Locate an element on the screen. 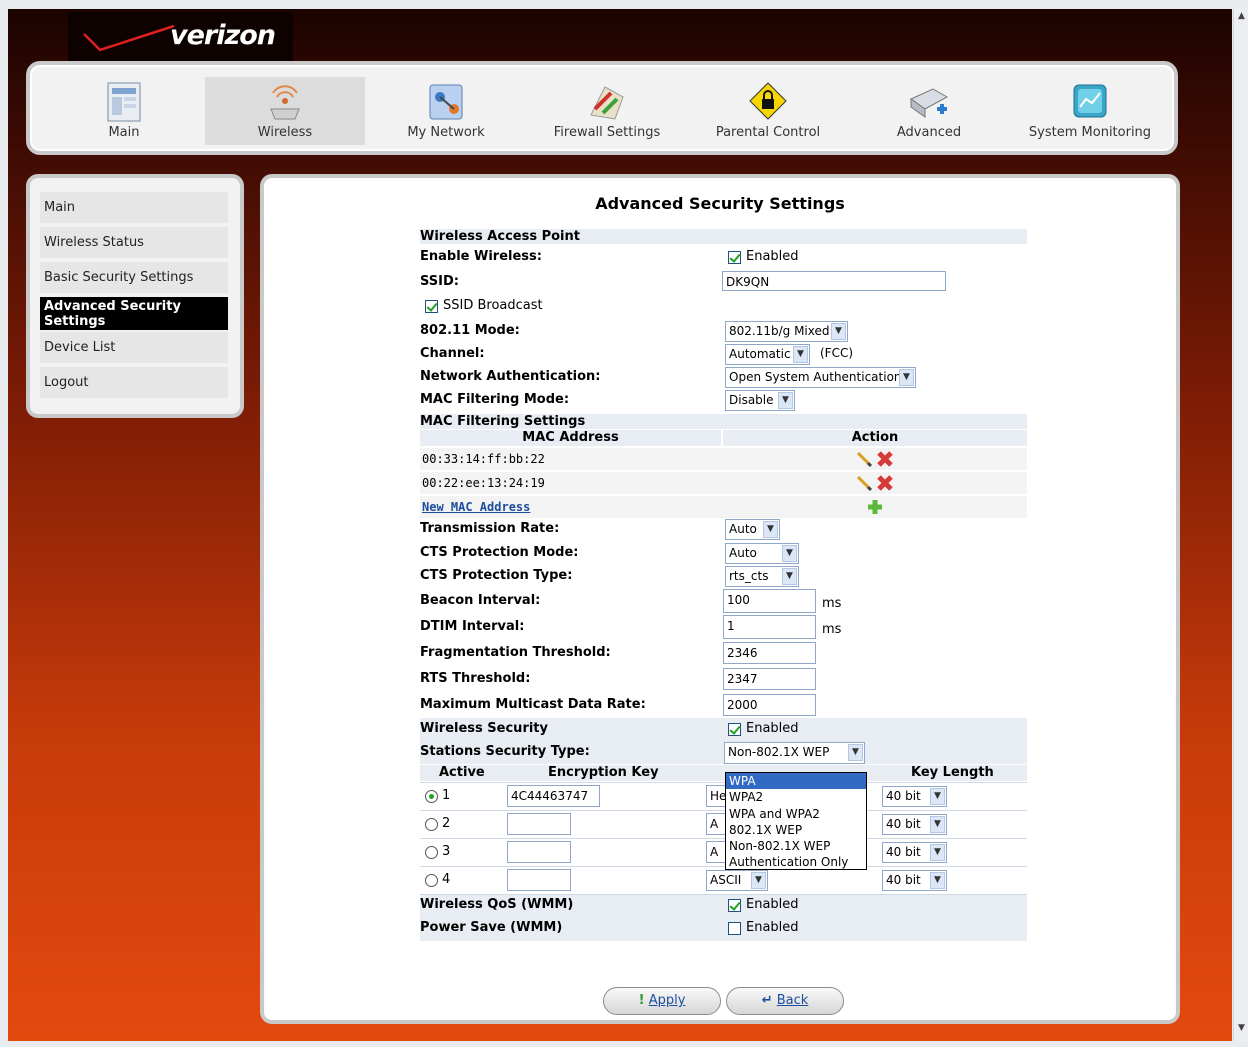 Image resolution: width=1248 pixels, height=1047 pixels. cts-type-select: rts_cts ▼ is located at coordinates (762, 576).